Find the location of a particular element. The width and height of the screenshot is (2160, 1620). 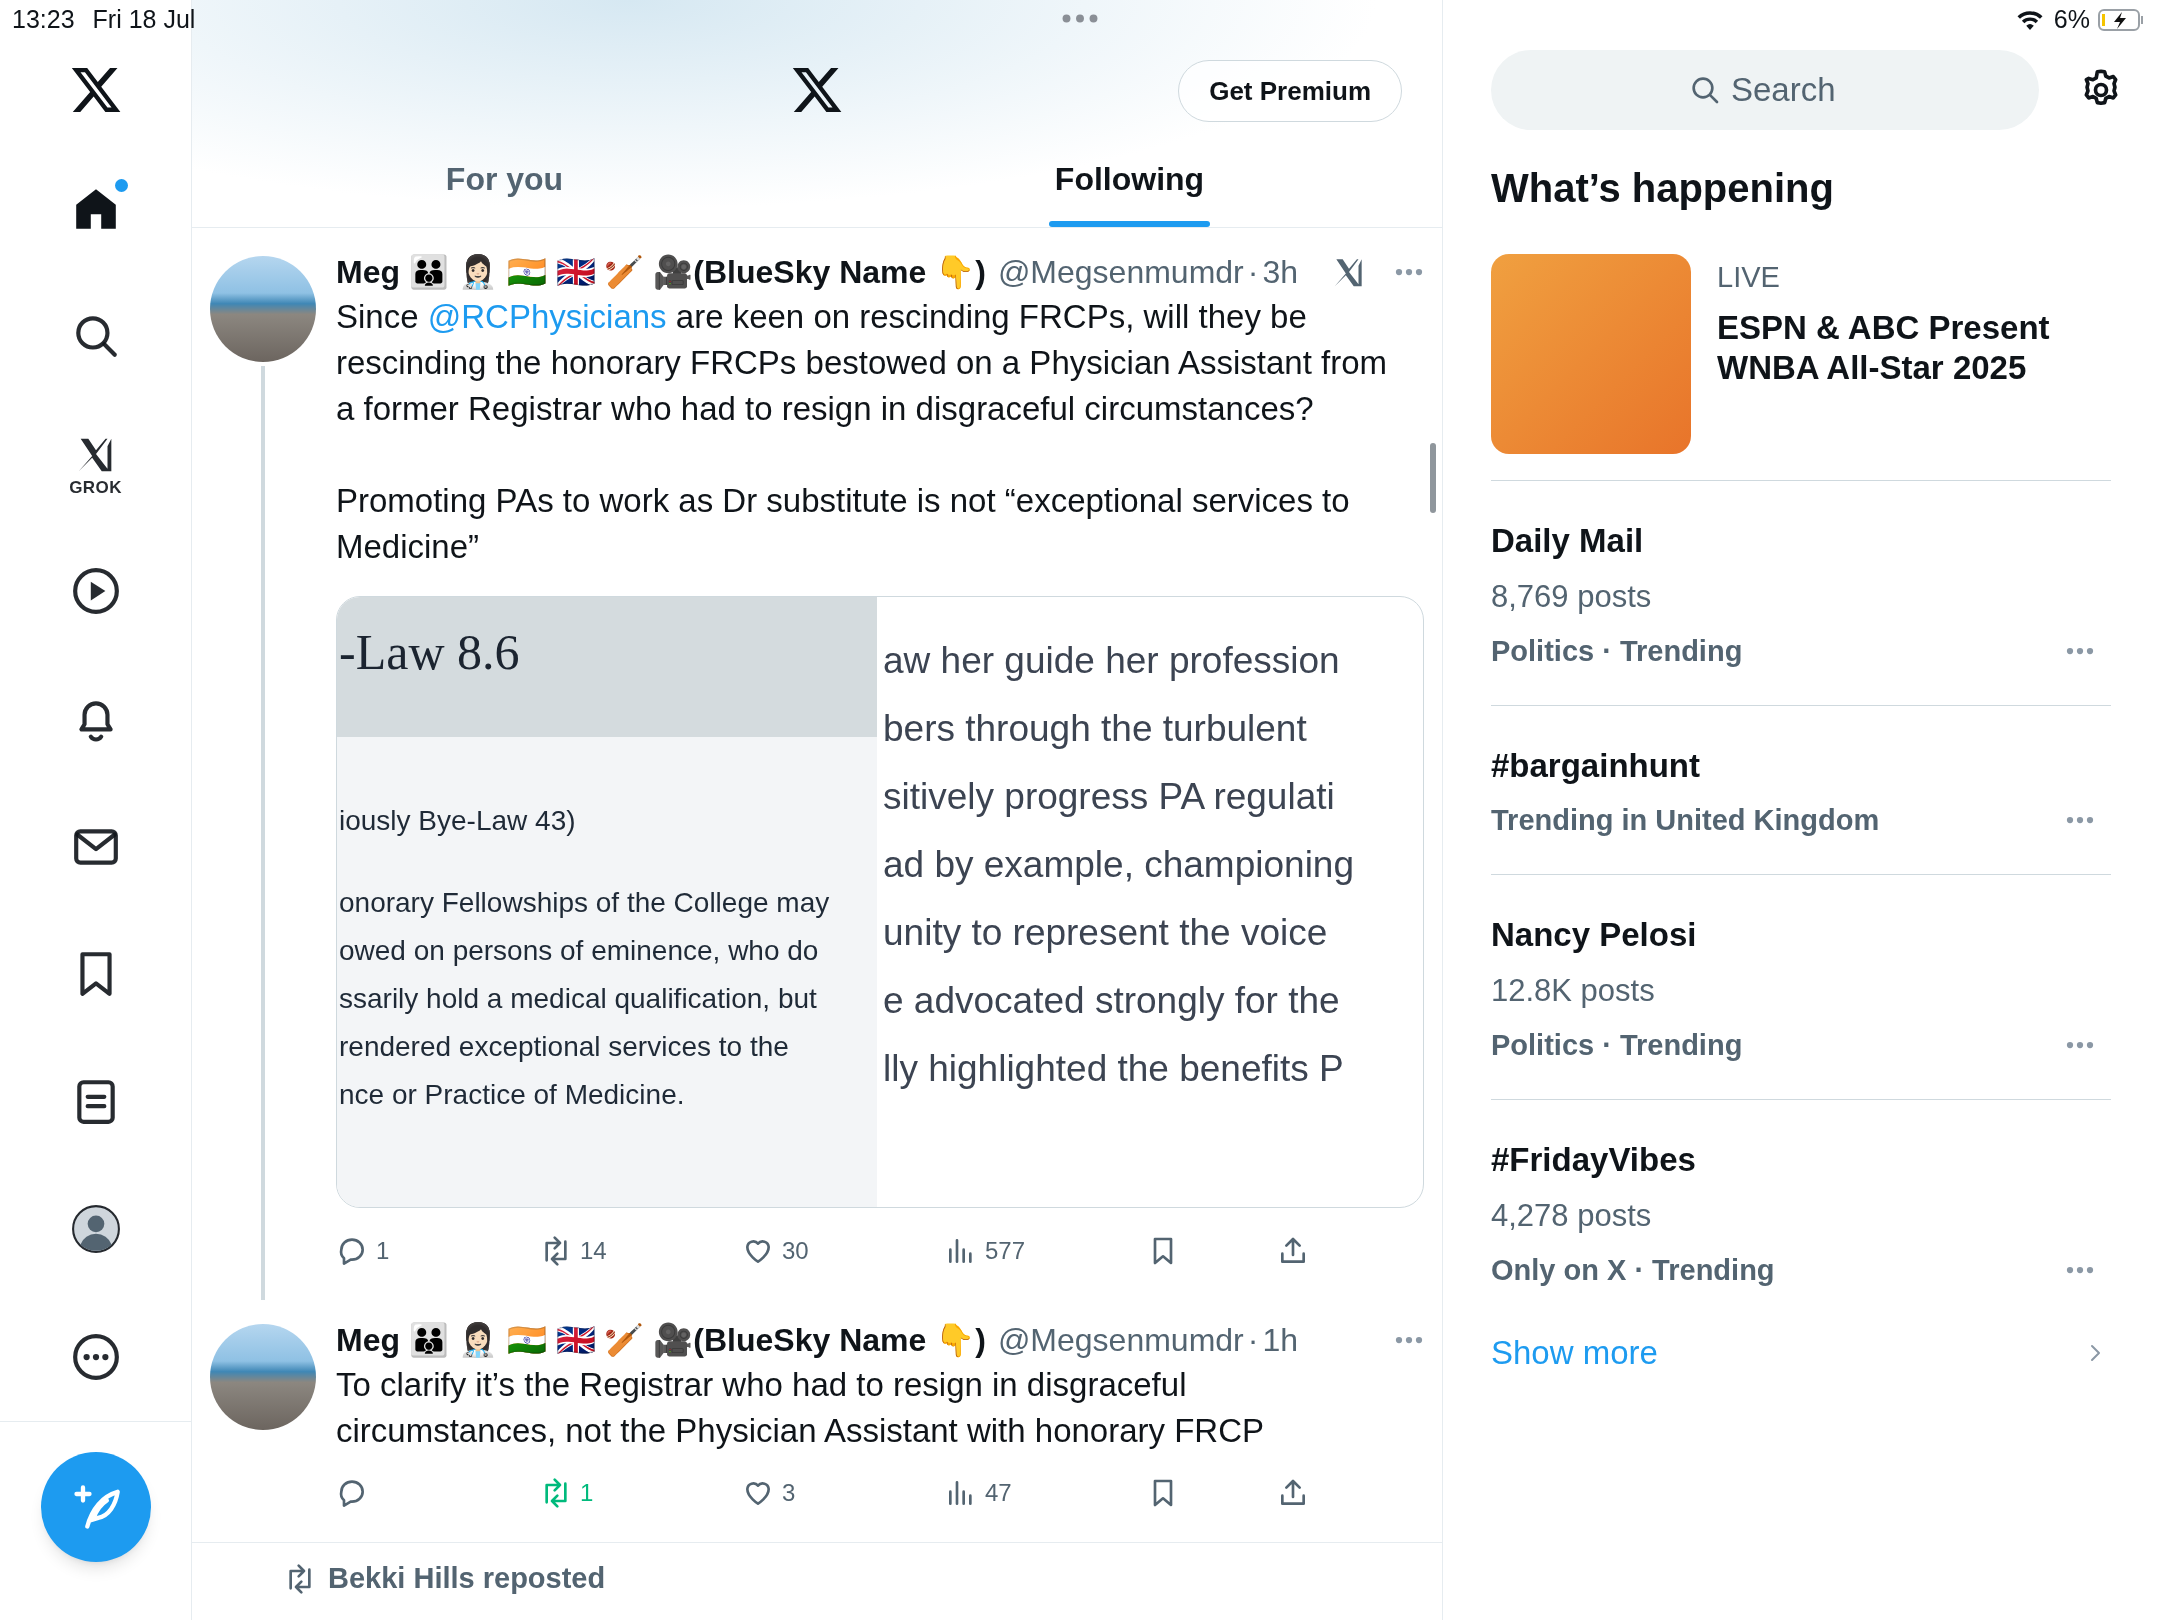

post-text: Promoting PAs to work as Dr substitute is not “exceptional services to Medicine” is located at coordinates (843, 524).